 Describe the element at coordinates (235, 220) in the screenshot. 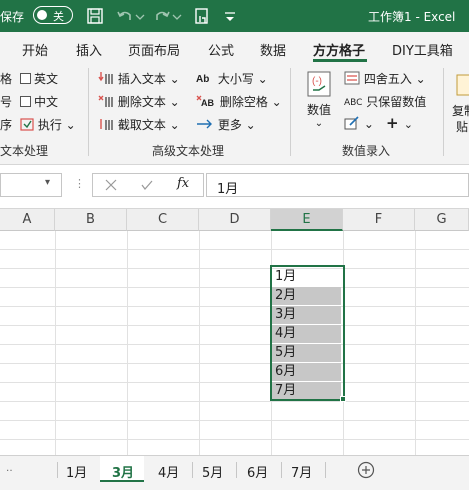

I see `column-header-d: D` at that location.